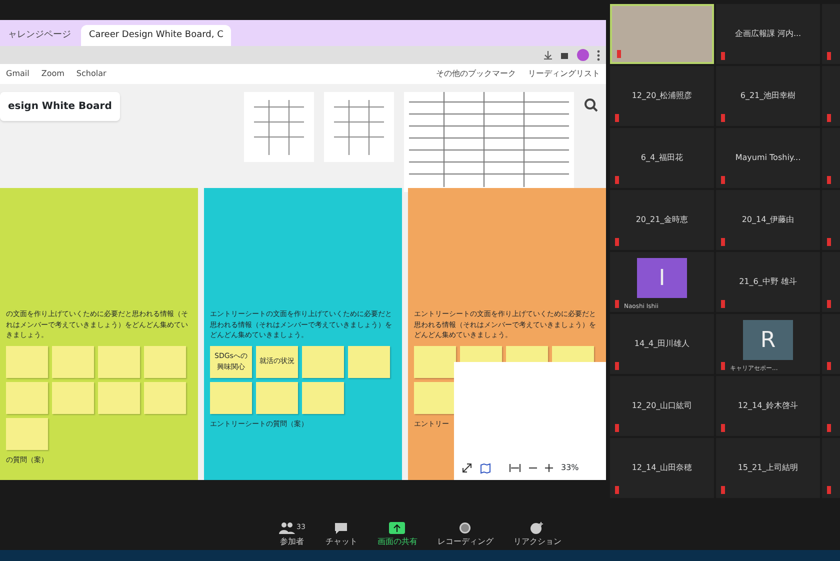  I want to click on participant-name: 21_6_中野 雄斗, so click(768, 282).